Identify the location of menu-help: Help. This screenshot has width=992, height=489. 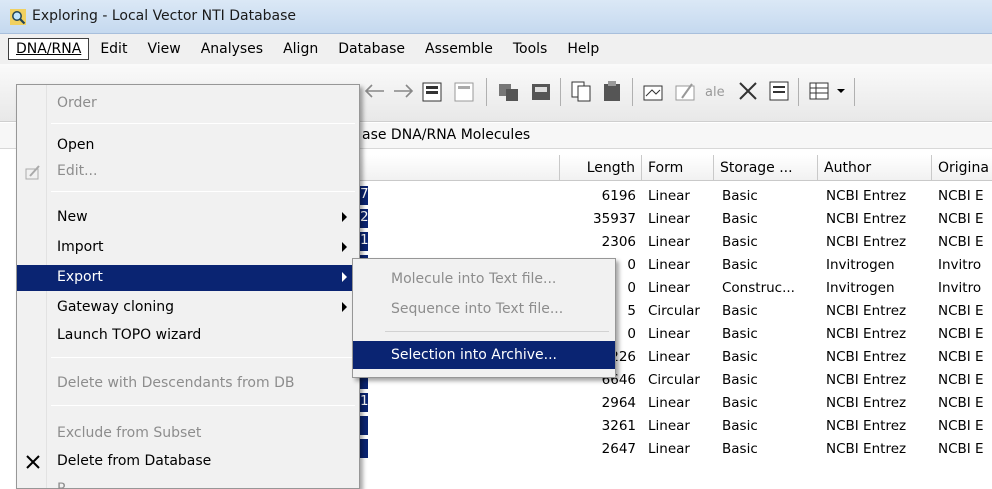
(583, 49).